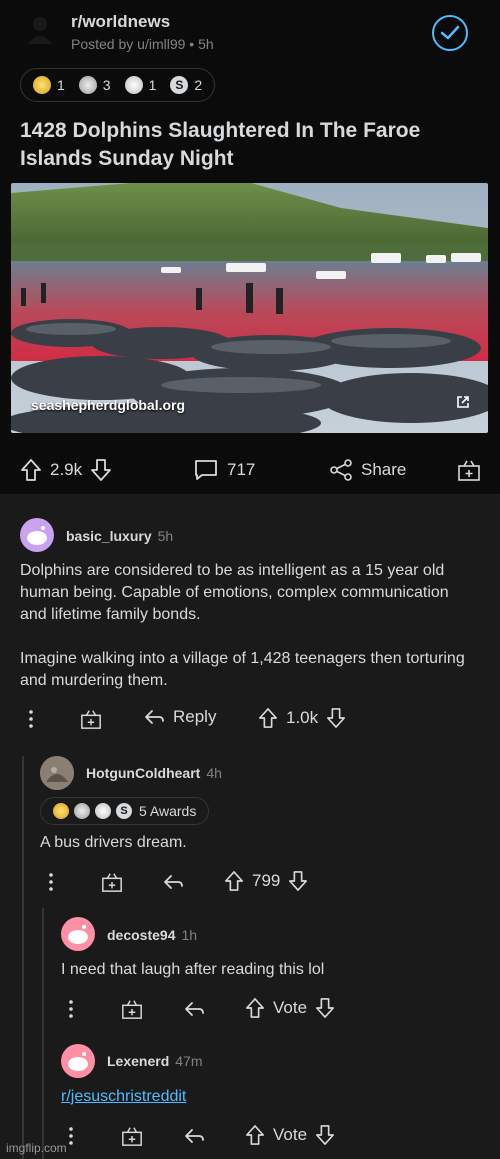 This screenshot has height=1159, width=500. What do you see at coordinates (142, 44) in the screenshot?
I see `posted-by: Posted by u/imll99 • 5h` at bounding box center [142, 44].